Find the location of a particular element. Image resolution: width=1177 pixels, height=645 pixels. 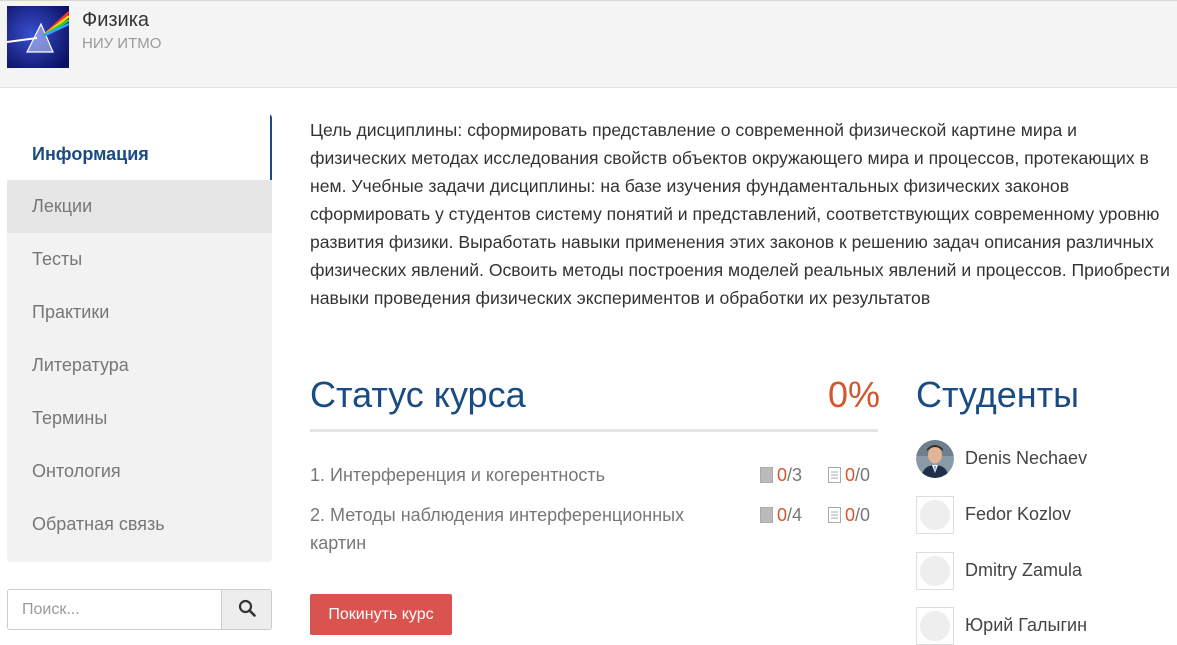

lesson-lecture-count: 0/3 is located at coordinates (781, 475).